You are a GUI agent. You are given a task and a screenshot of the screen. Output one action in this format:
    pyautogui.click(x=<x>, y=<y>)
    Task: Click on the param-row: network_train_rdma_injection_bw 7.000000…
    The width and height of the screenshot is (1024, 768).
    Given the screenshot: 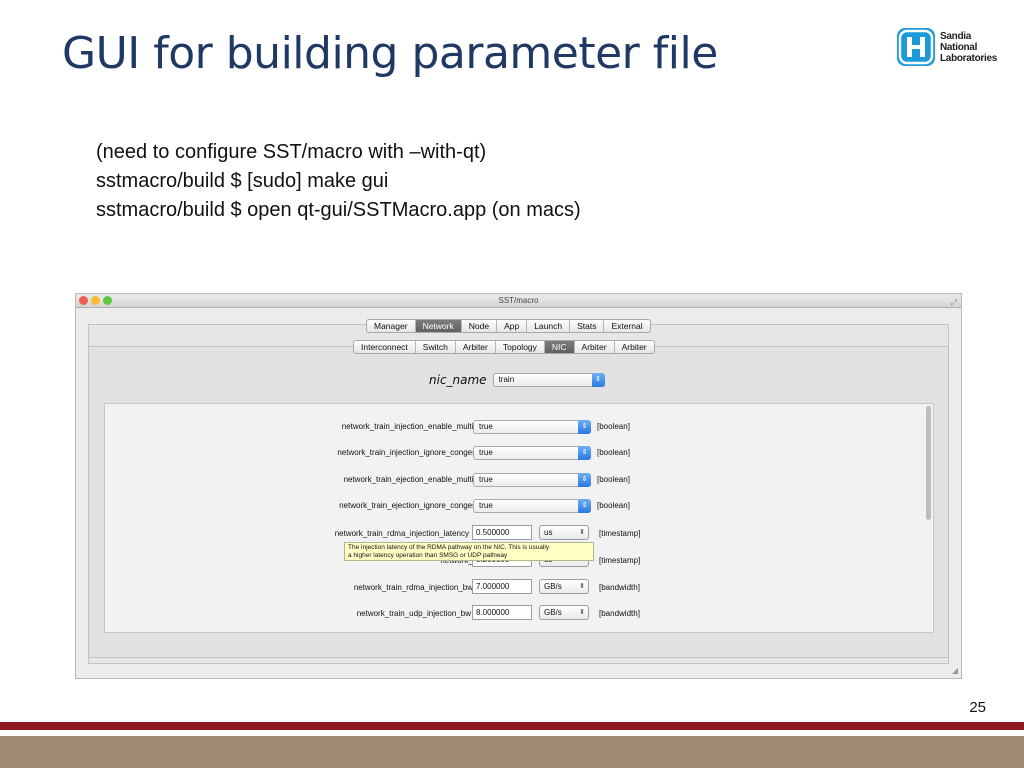 What is the action you would take?
    pyautogui.click(x=385, y=589)
    